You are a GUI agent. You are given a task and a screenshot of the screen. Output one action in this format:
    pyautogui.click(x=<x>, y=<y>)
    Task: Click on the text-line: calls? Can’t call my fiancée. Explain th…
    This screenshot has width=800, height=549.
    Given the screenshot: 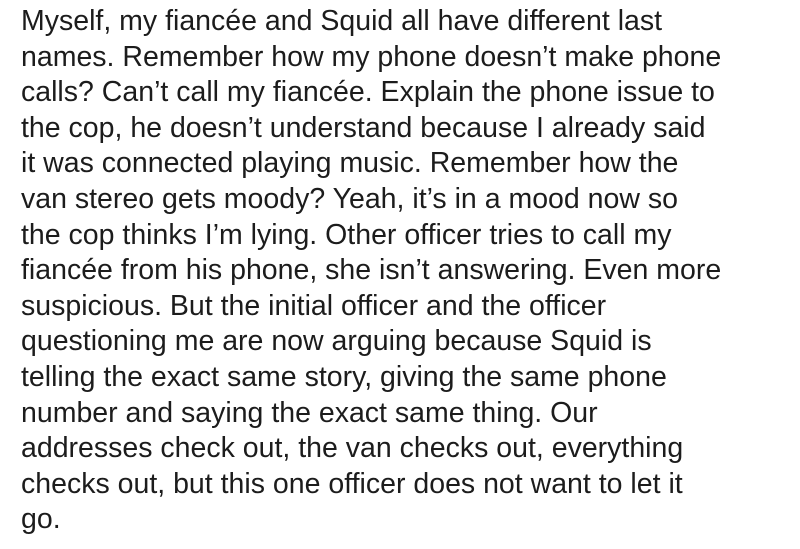 What is the action you would take?
    pyautogui.click(x=368, y=92)
    